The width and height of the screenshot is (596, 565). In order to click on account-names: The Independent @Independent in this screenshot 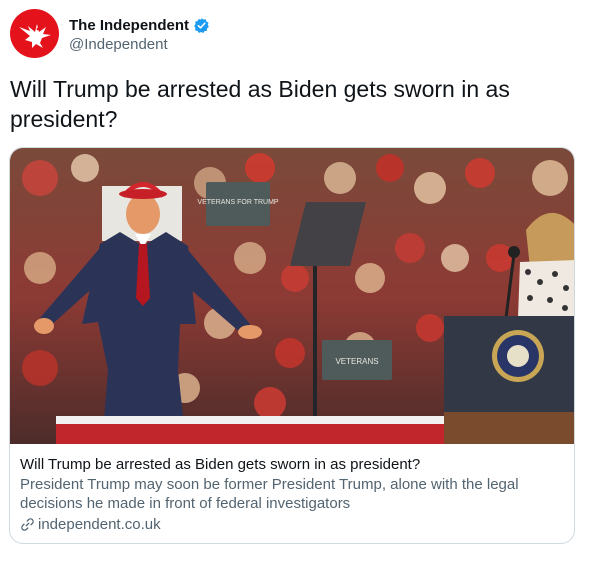, I will do `click(139, 34)`.